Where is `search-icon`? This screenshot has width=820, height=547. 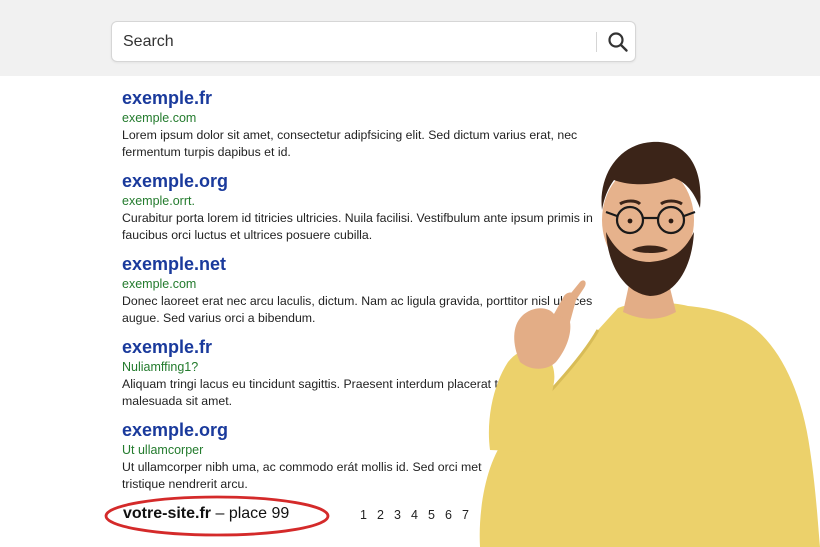
search-icon is located at coordinates (618, 42).